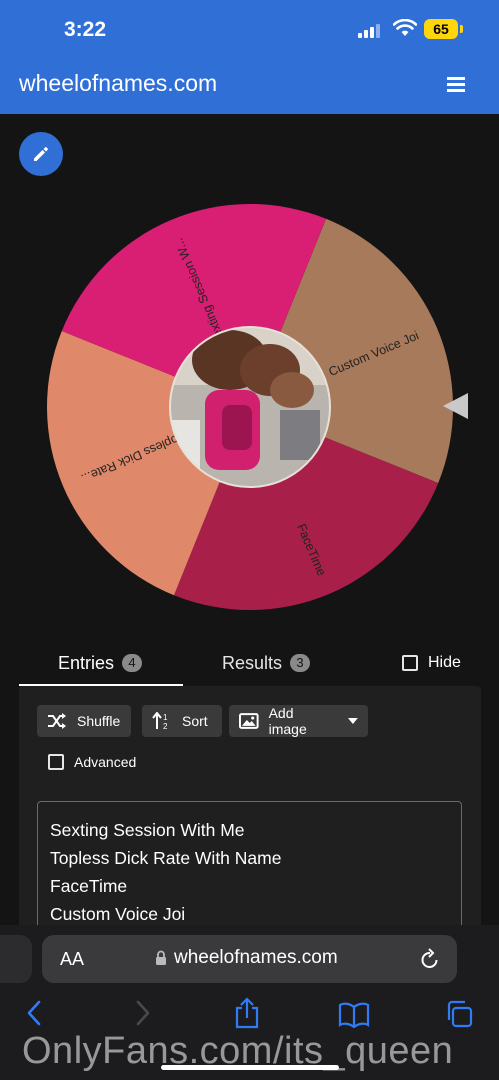 The image size is (499, 1080). What do you see at coordinates (353, 721) in the screenshot?
I see `chevron-down-icon` at bounding box center [353, 721].